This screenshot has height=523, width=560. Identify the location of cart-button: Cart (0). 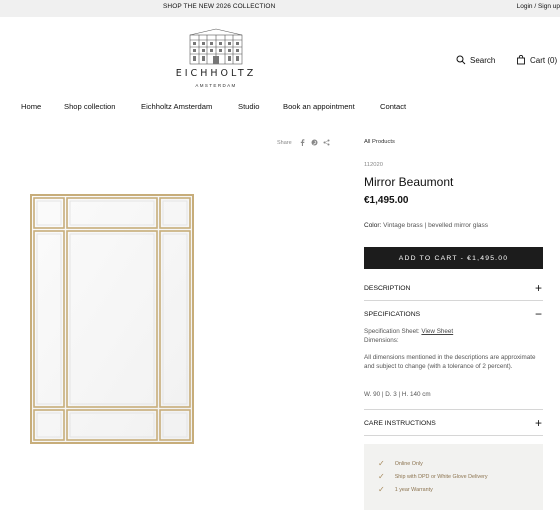
(536, 60).